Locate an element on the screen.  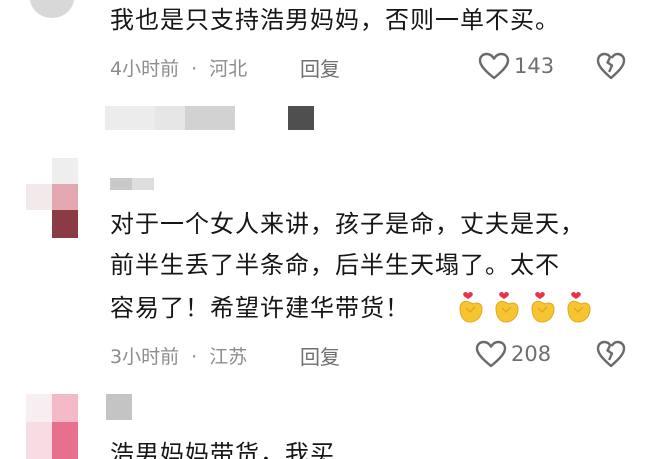
emoji-row is located at coordinates (526, 310).